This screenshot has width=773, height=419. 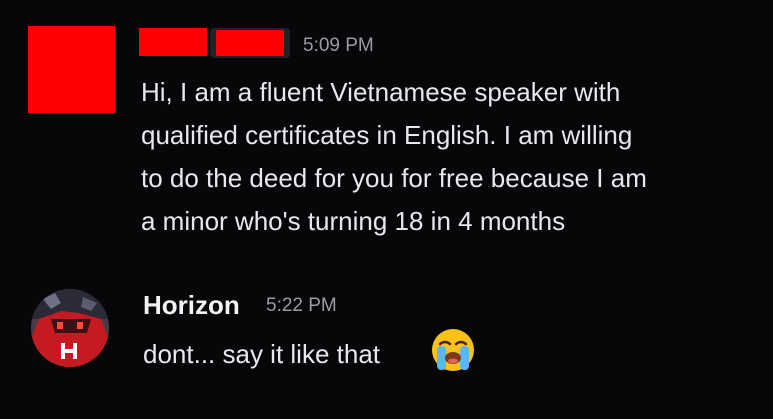 What do you see at coordinates (173, 42) in the screenshot?
I see `username-redacted` at bounding box center [173, 42].